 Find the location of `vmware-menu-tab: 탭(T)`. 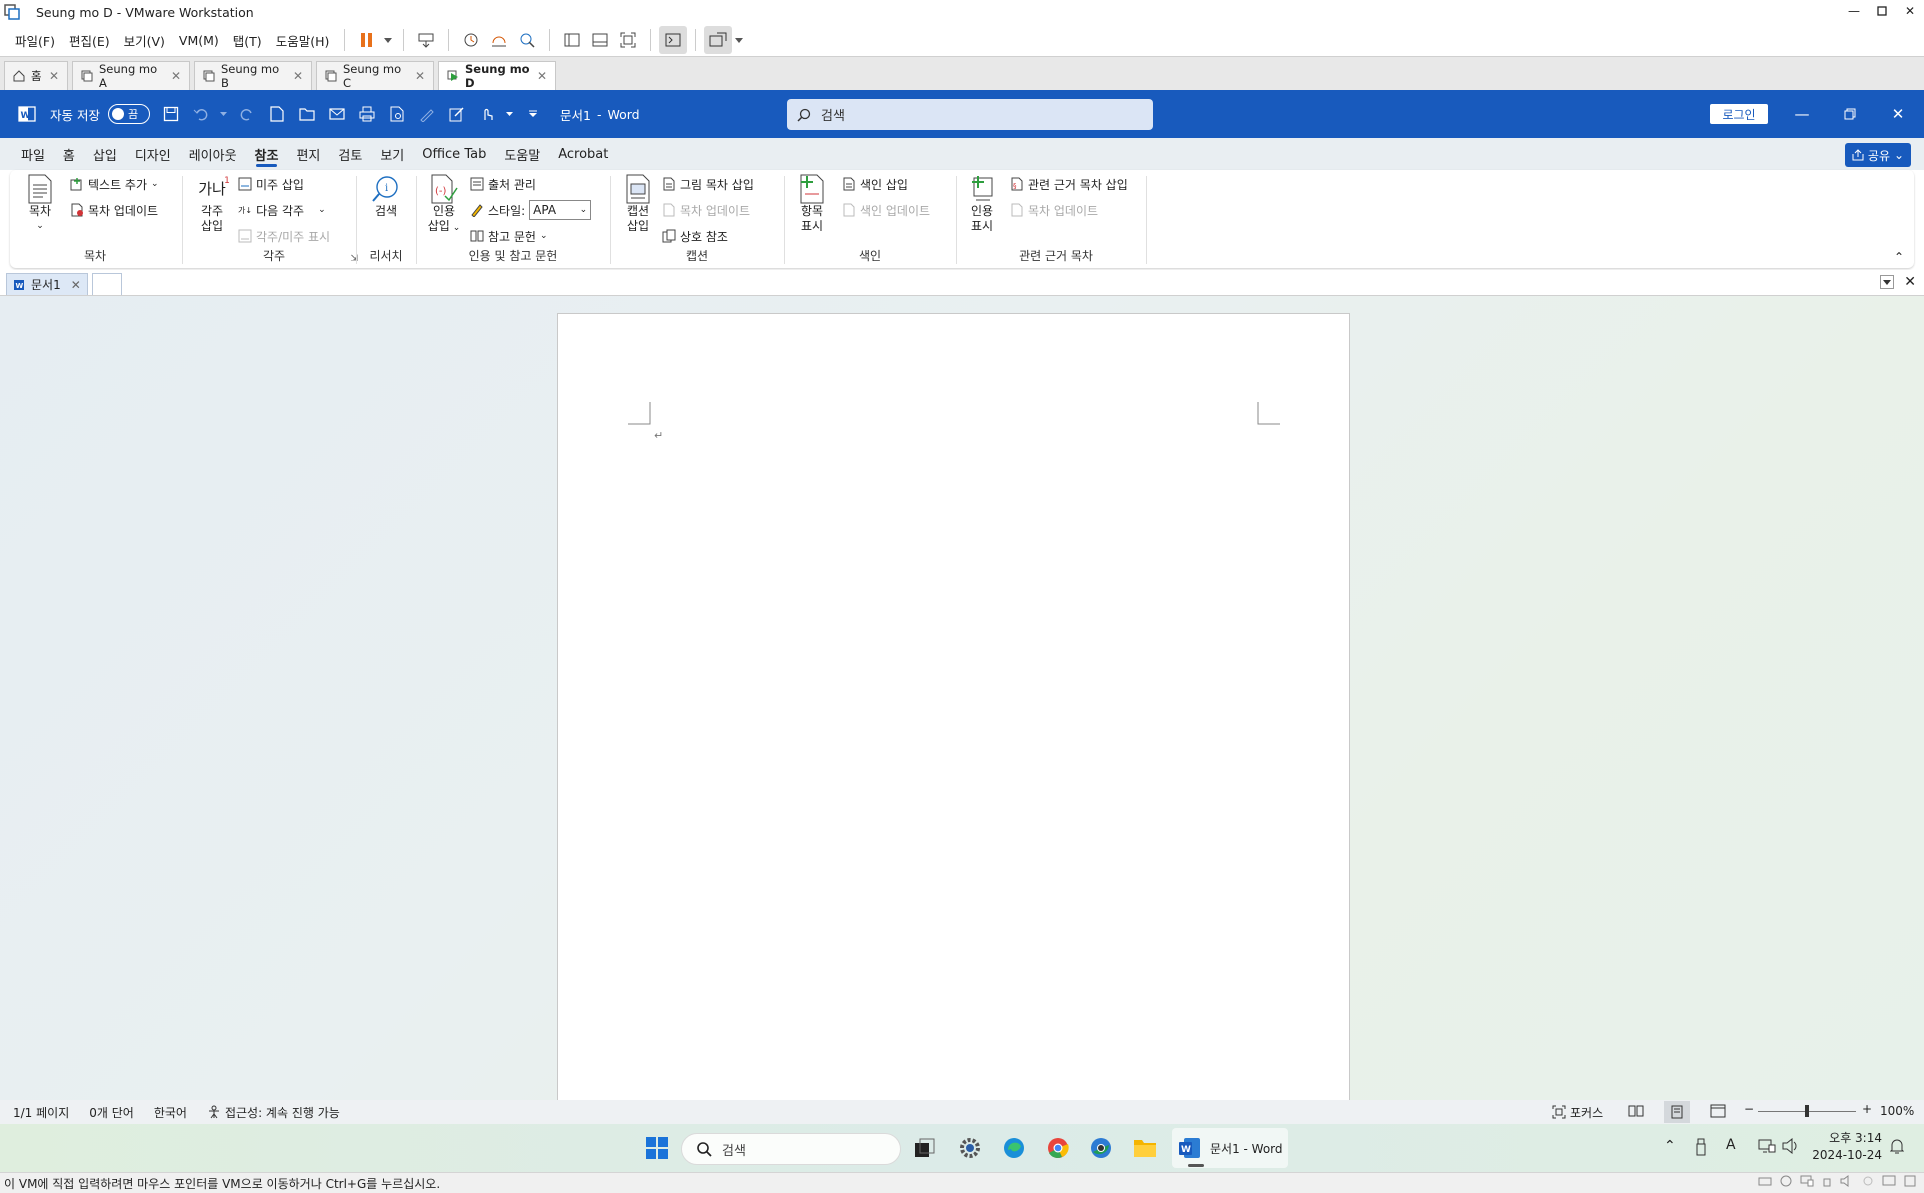

vmware-menu-tab: 탭(T) is located at coordinates (247, 40).